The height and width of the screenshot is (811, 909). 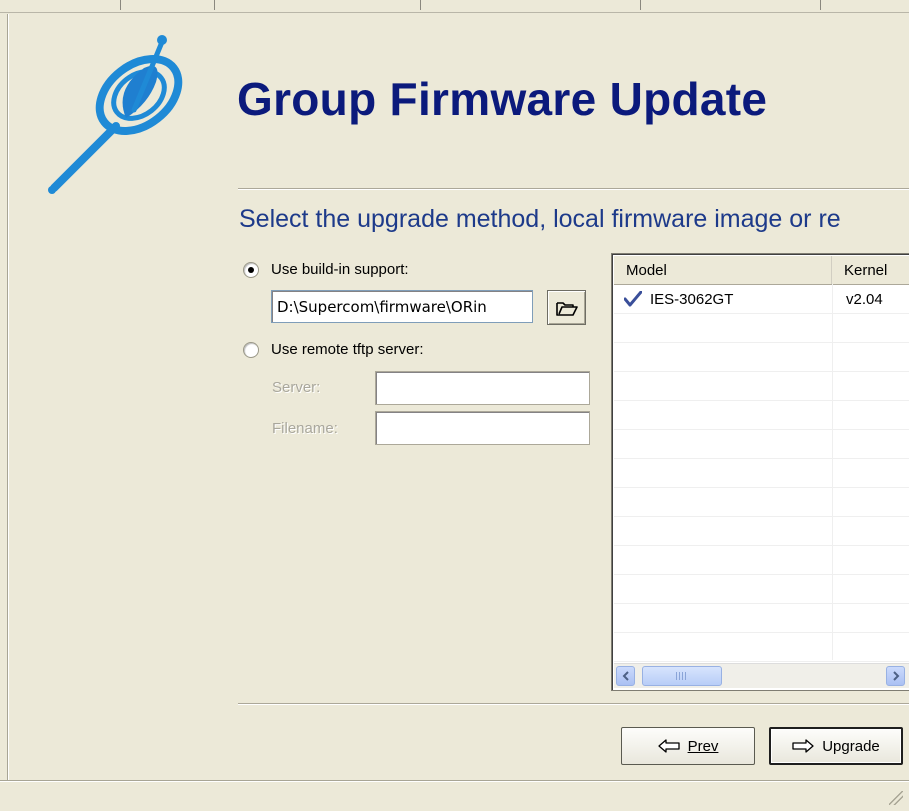 What do you see at coordinates (482, 428) in the screenshot?
I see `filename-field` at bounding box center [482, 428].